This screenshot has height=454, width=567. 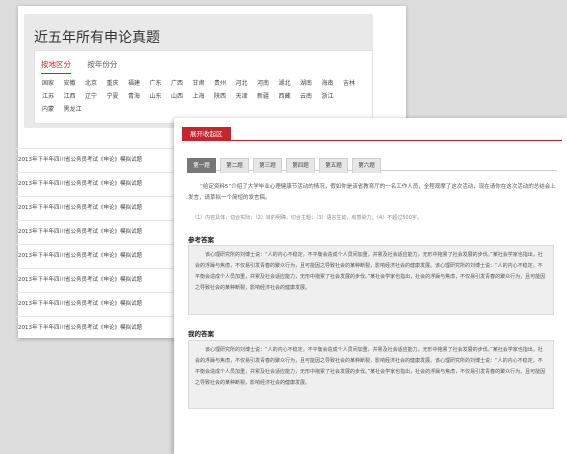 What do you see at coordinates (139, 96) in the screenshot?
I see `region-link: 青海` at bounding box center [139, 96].